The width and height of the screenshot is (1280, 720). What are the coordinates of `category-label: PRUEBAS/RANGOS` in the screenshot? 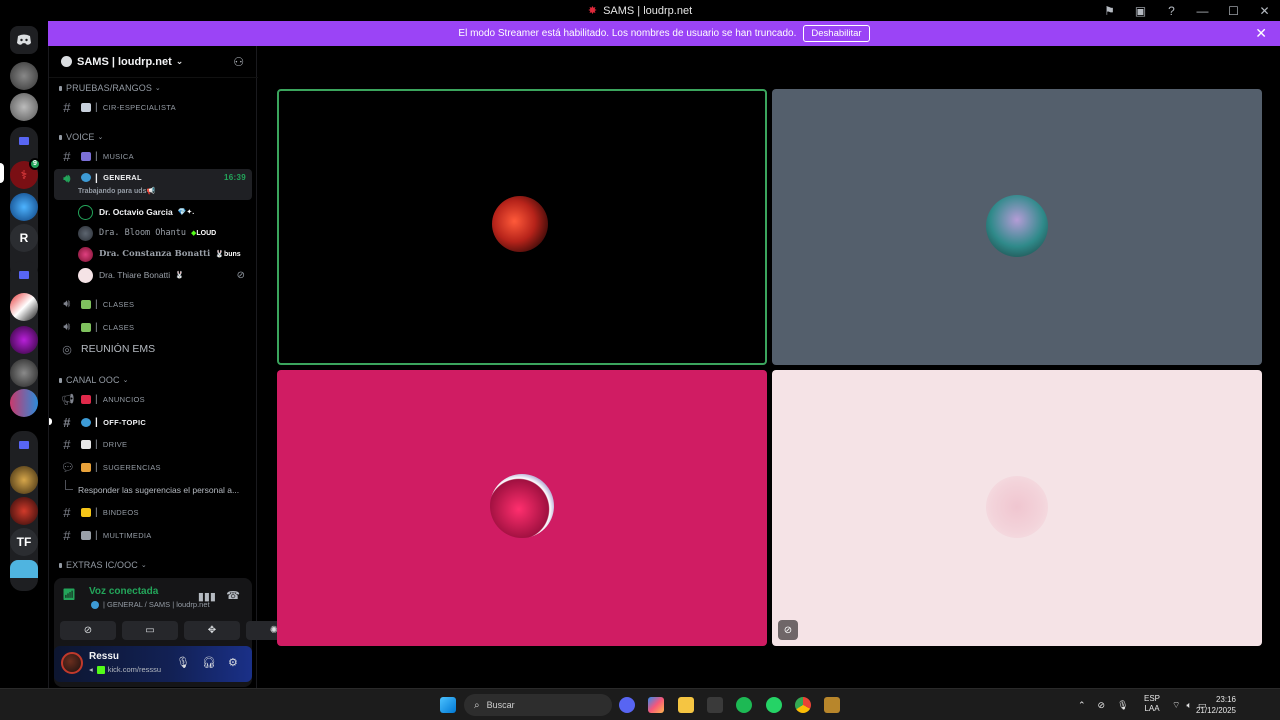 It's located at (109, 88).